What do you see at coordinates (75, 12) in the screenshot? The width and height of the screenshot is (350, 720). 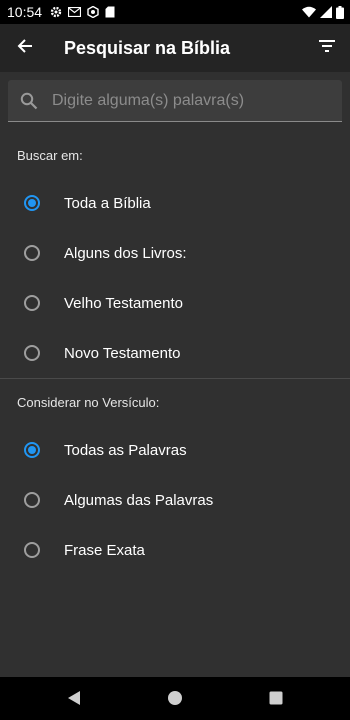 I see `gmail-icon` at bounding box center [75, 12].